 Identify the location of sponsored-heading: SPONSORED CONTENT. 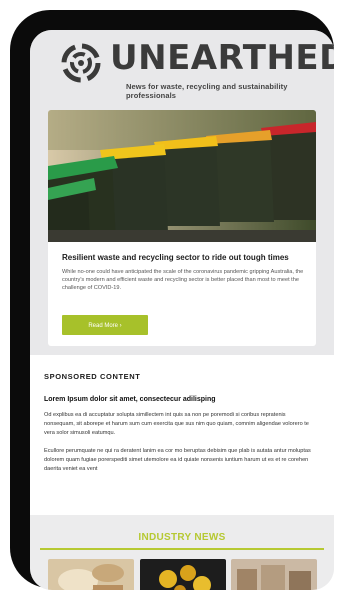
(92, 376).